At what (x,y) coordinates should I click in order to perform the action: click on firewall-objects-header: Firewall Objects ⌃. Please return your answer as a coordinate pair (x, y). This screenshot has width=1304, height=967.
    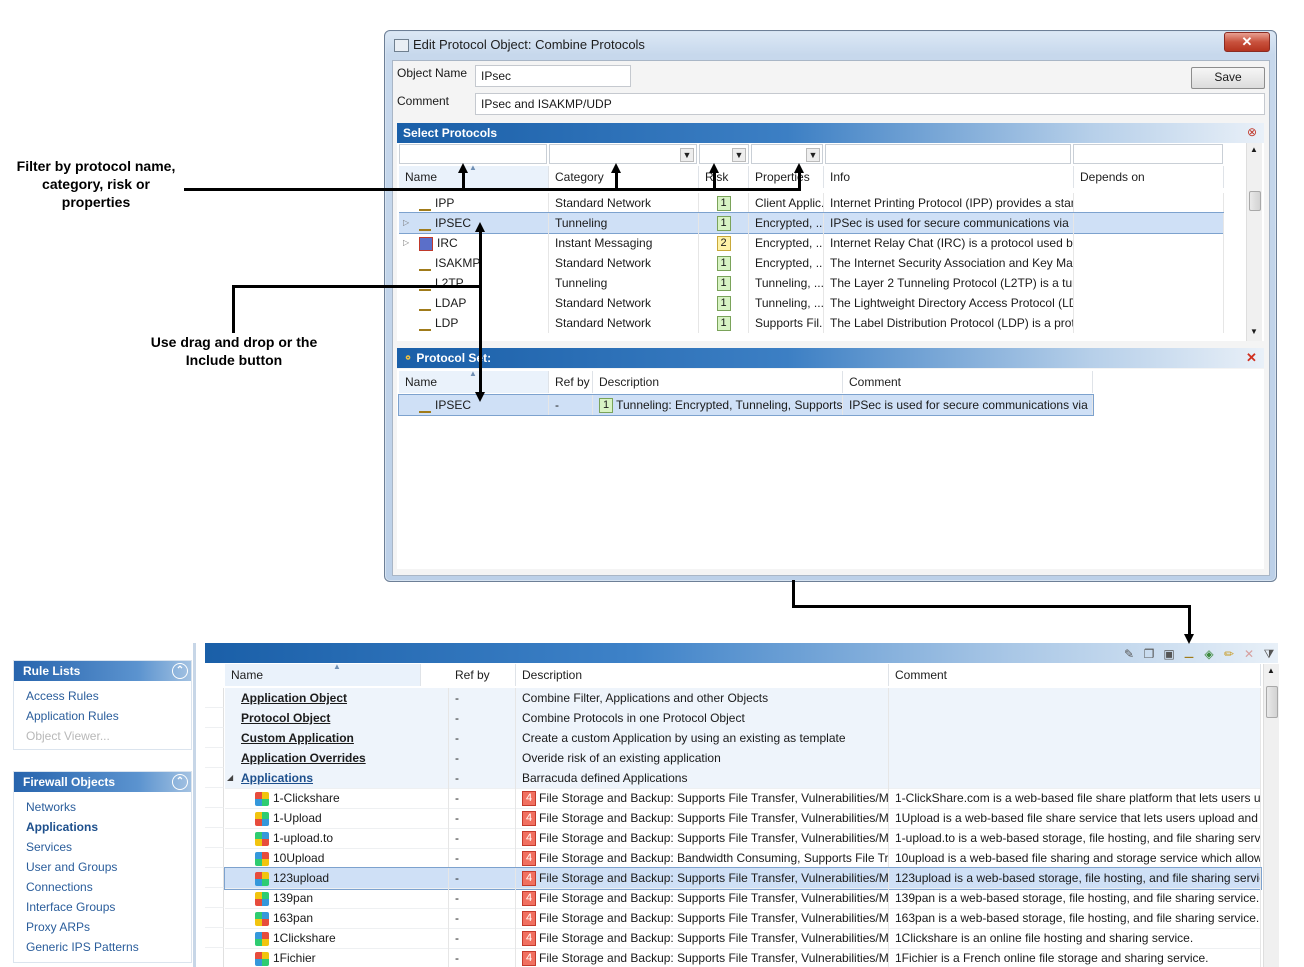
    Looking at the image, I should click on (102, 782).